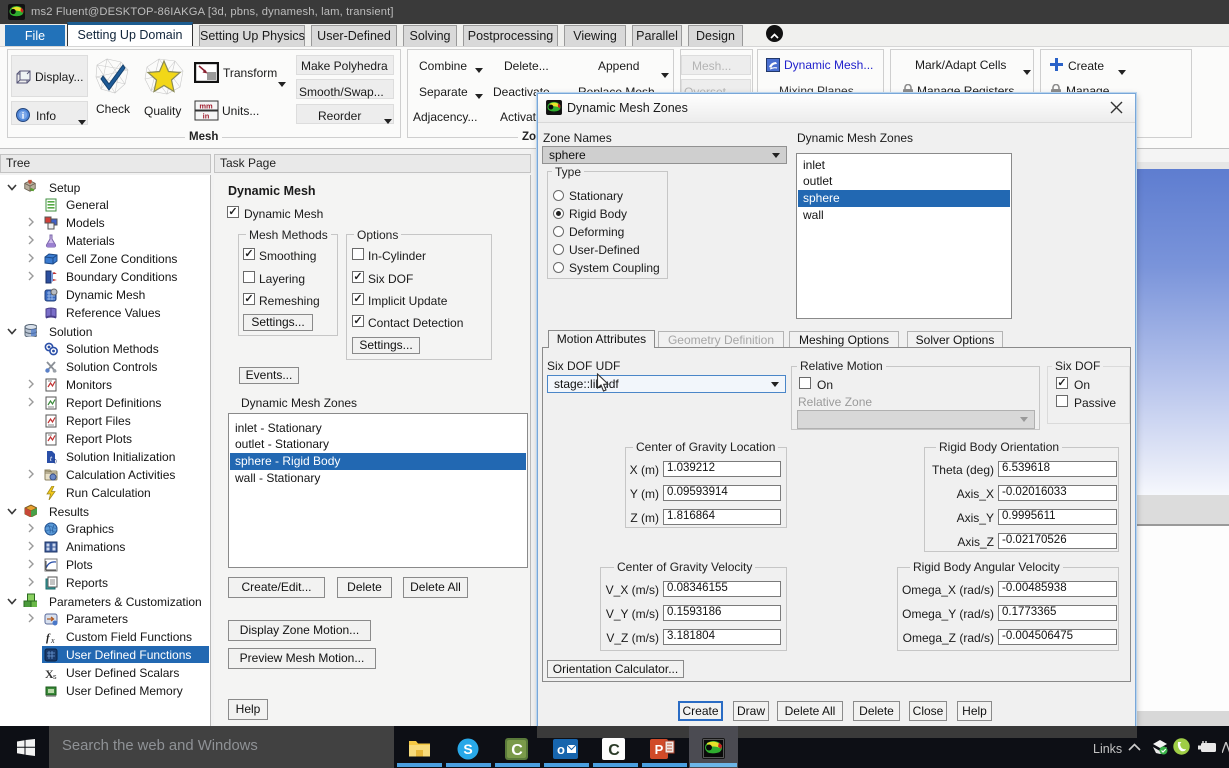 The image size is (1229, 768). Describe the element at coordinates (467, 749) in the screenshot. I see `svg-text: S` at that location.